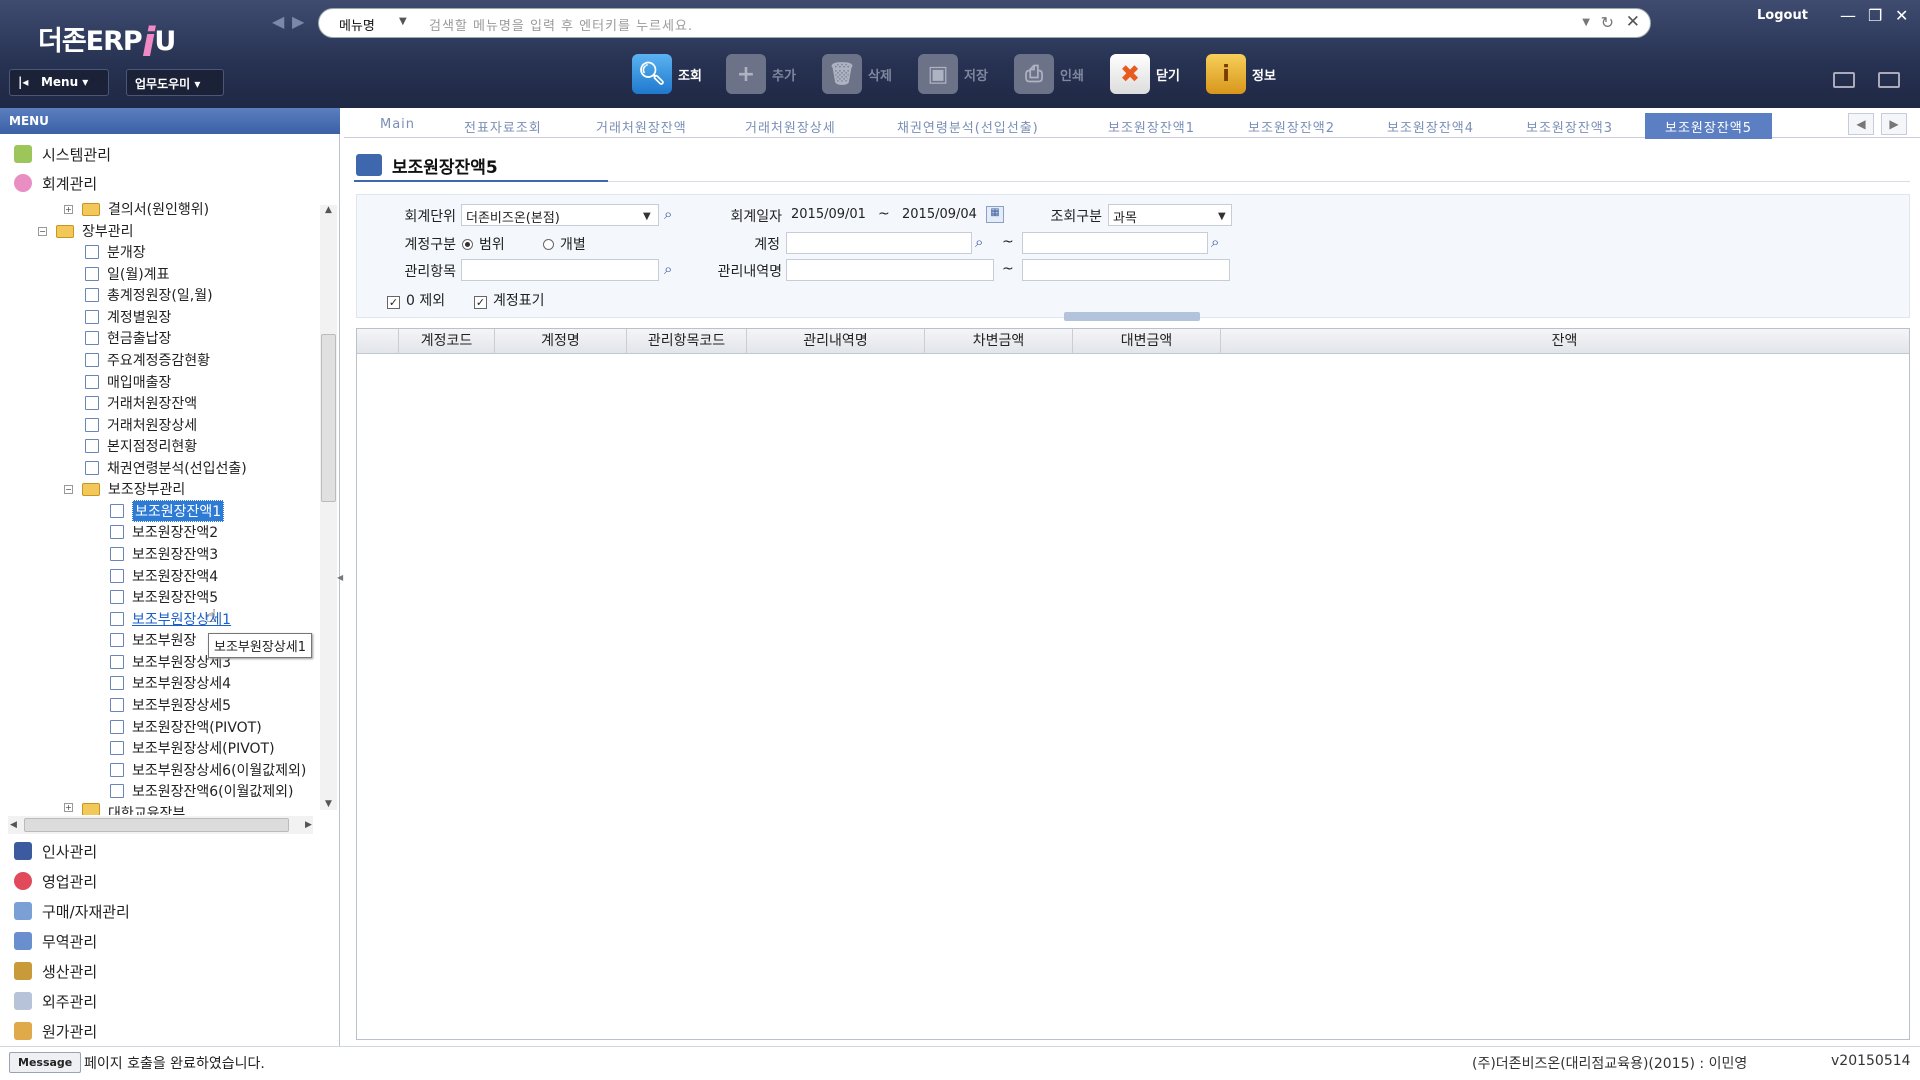  I want to click on account-from-search-icon: ⌕, so click(979, 242).